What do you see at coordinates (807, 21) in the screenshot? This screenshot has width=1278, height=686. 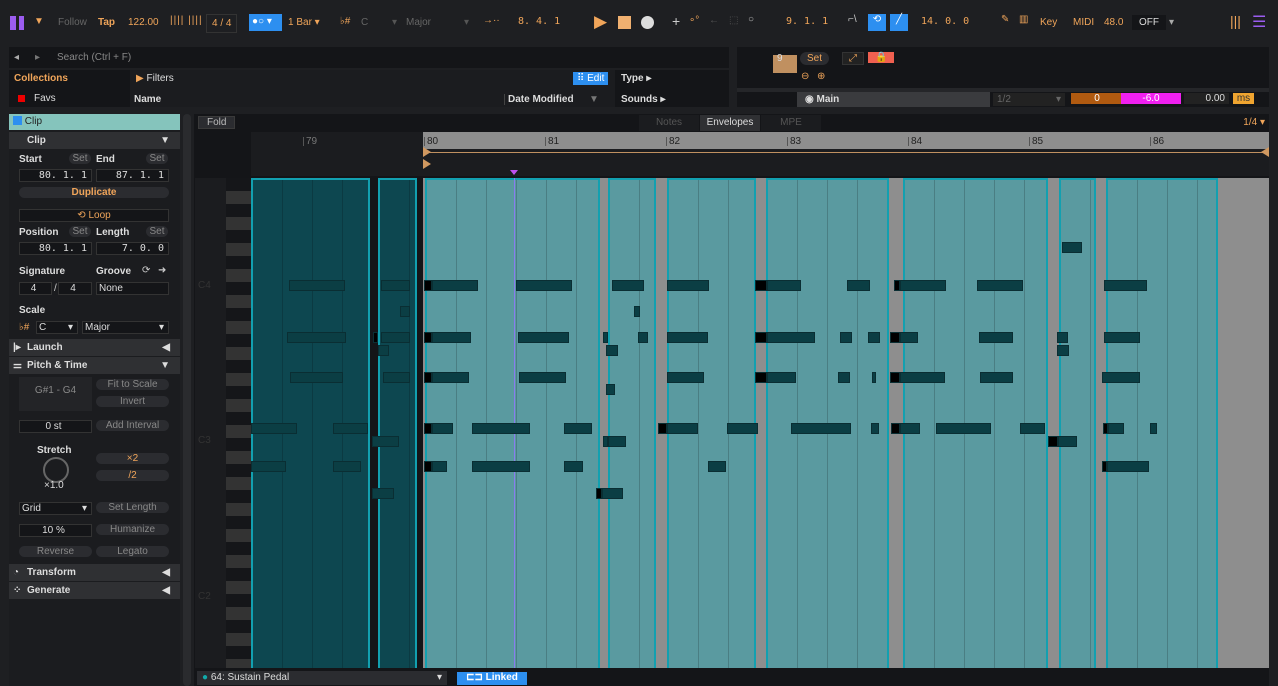 I see `loop-start-field: 9. 1. 1` at bounding box center [807, 21].